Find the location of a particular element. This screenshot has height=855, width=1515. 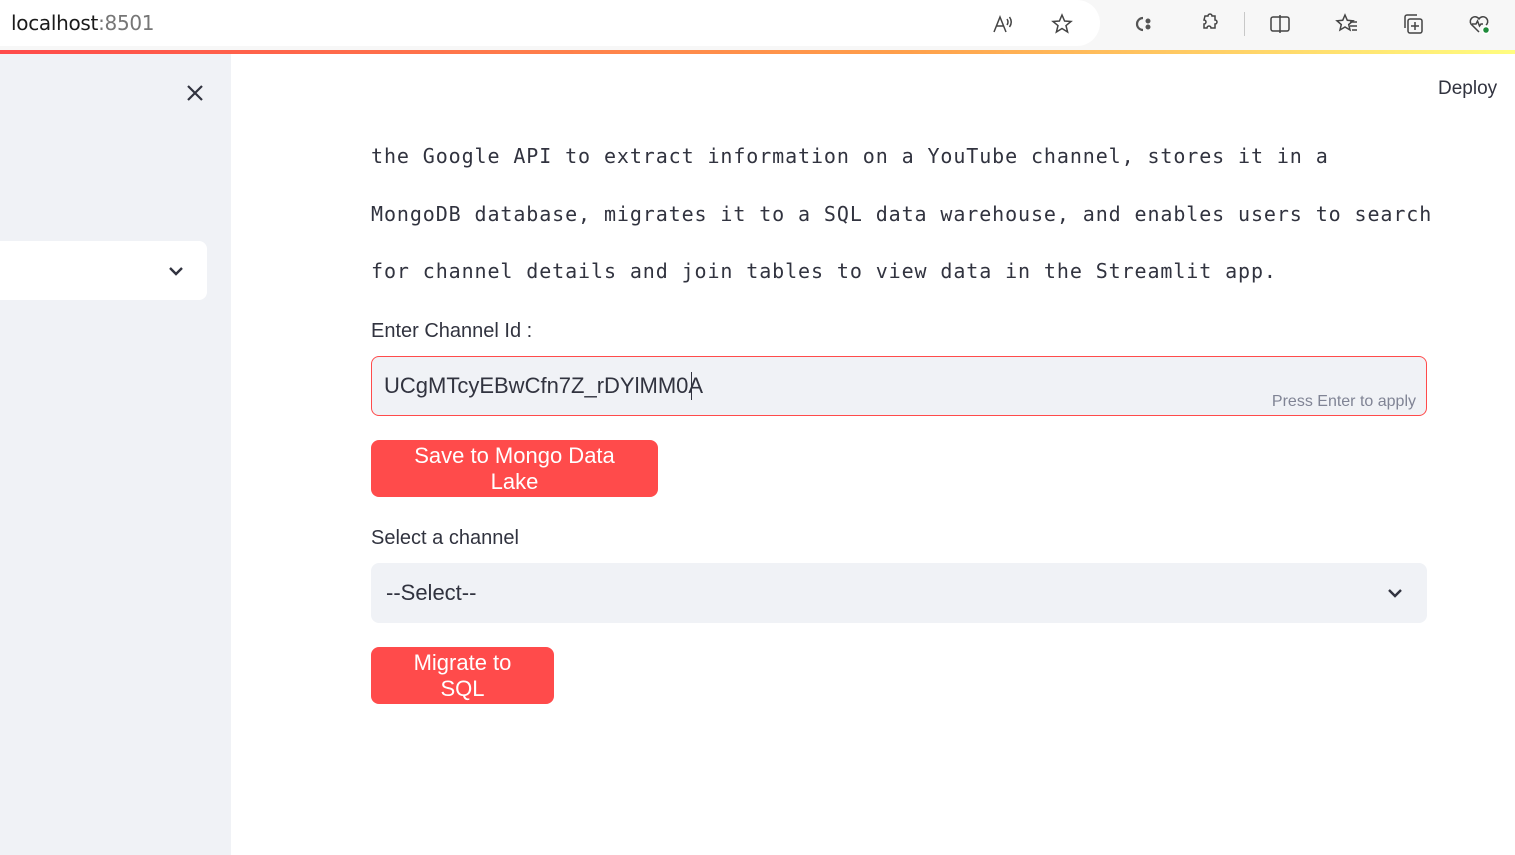

address-bar: localhost:8501 is located at coordinates (550, 23).